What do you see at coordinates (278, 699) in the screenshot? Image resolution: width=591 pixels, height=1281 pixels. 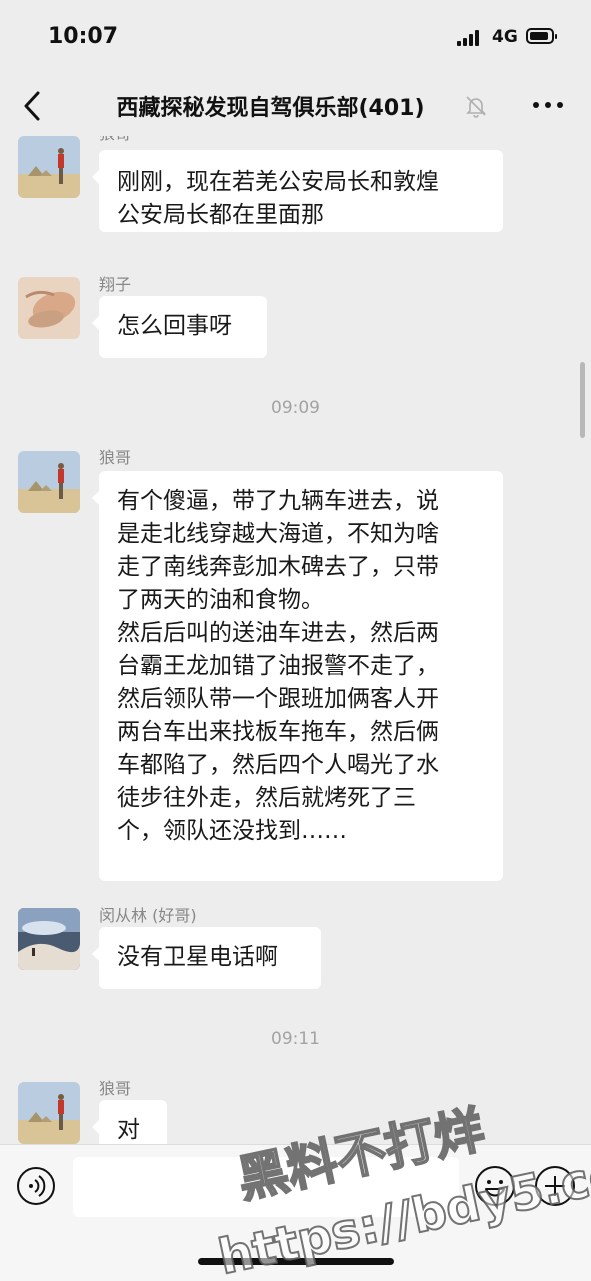 I see `message-text: 然后领队带一个跟班加俩客人开` at bounding box center [278, 699].